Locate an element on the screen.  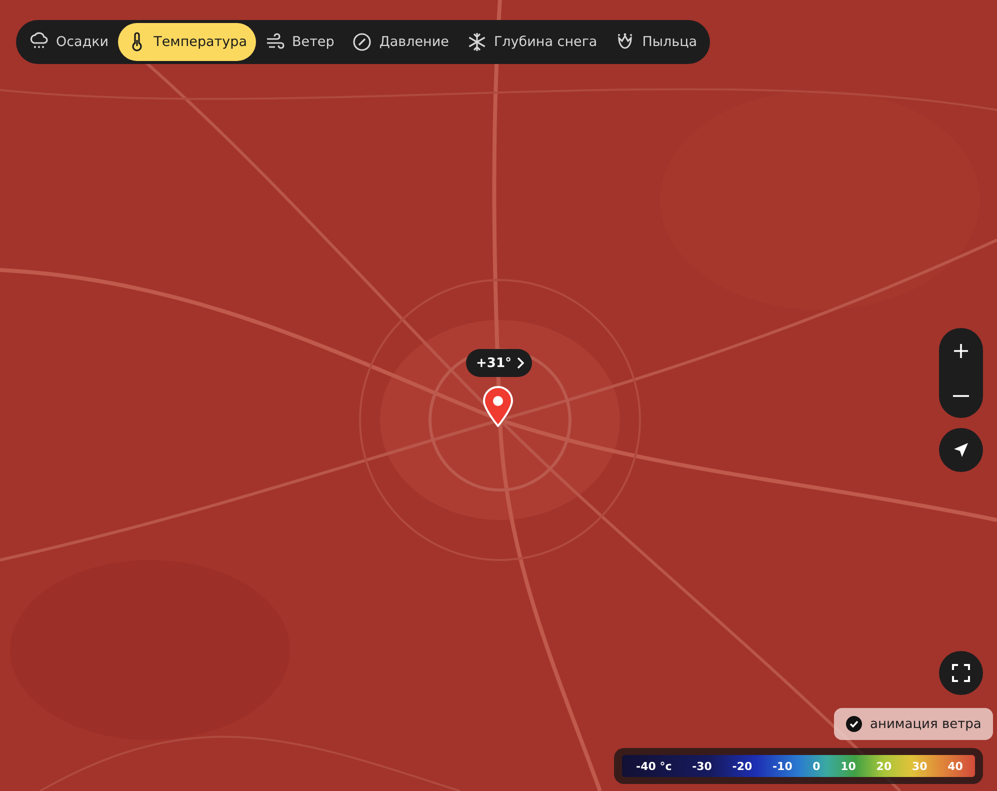
minus-icon is located at coordinates (961, 395).